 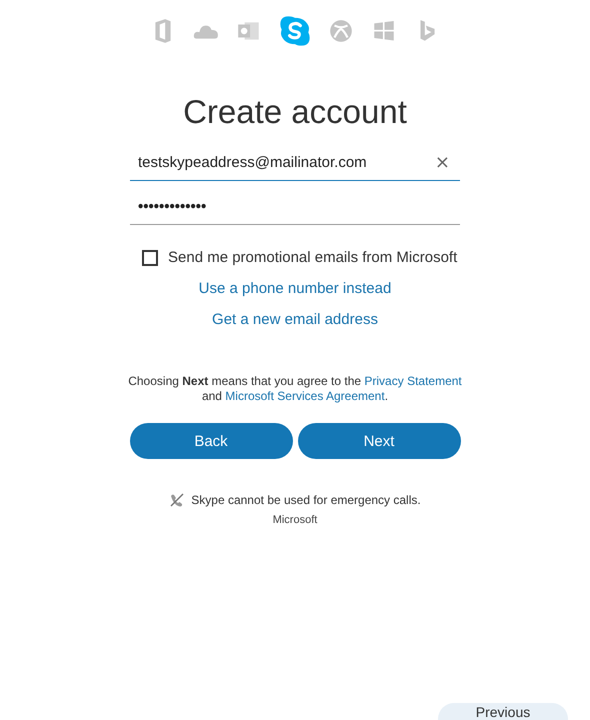 What do you see at coordinates (177, 500) in the screenshot?
I see `phone-off-icon` at bounding box center [177, 500].